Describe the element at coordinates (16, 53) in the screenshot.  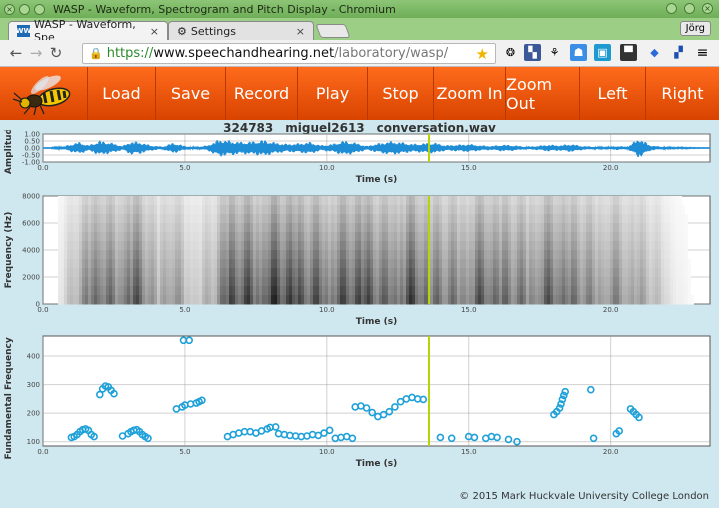
I see `back-arrow-icon: ←` at that location.